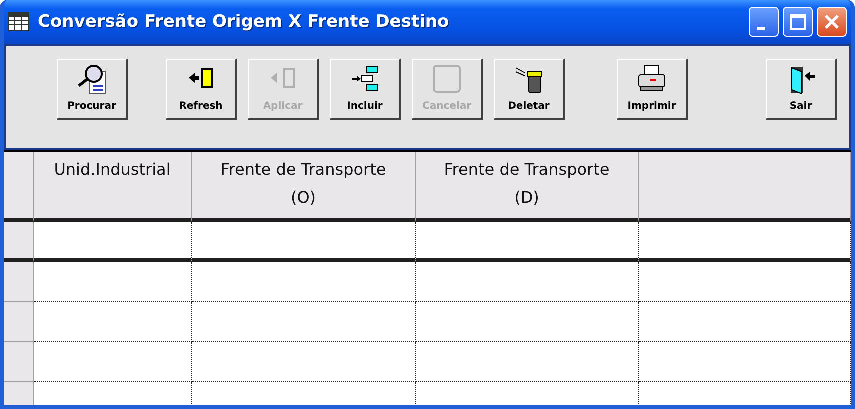 This screenshot has width=855, height=409. What do you see at coordinates (92, 80) in the screenshot?
I see `magnifier-icon` at bounding box center [92, 80].